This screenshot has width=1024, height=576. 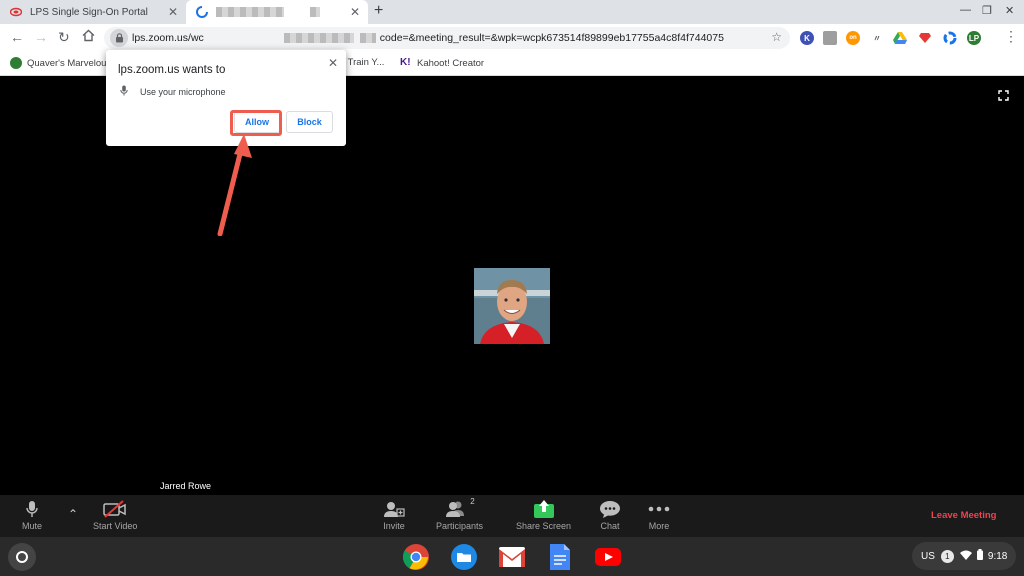 What do you see at coordinates (451, 63) in the screenshot?
I see `bookmark-label: Kahoot! Creator` at bounding box center [451, 63].